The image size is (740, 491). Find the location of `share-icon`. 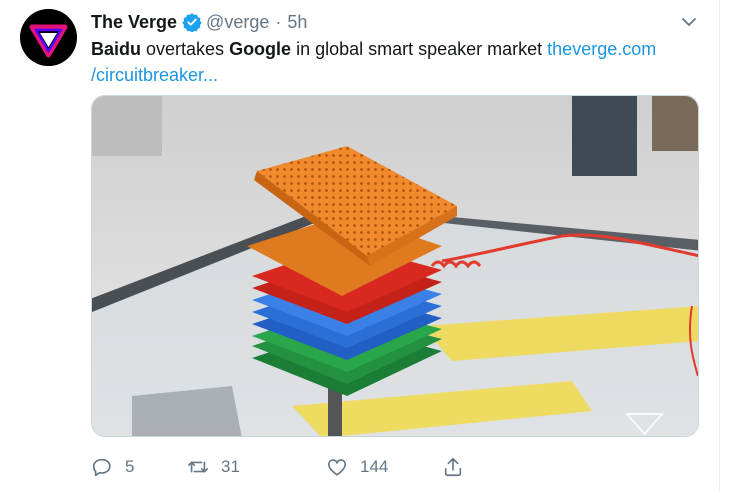

share-icon is located at coordinates (453, 467).